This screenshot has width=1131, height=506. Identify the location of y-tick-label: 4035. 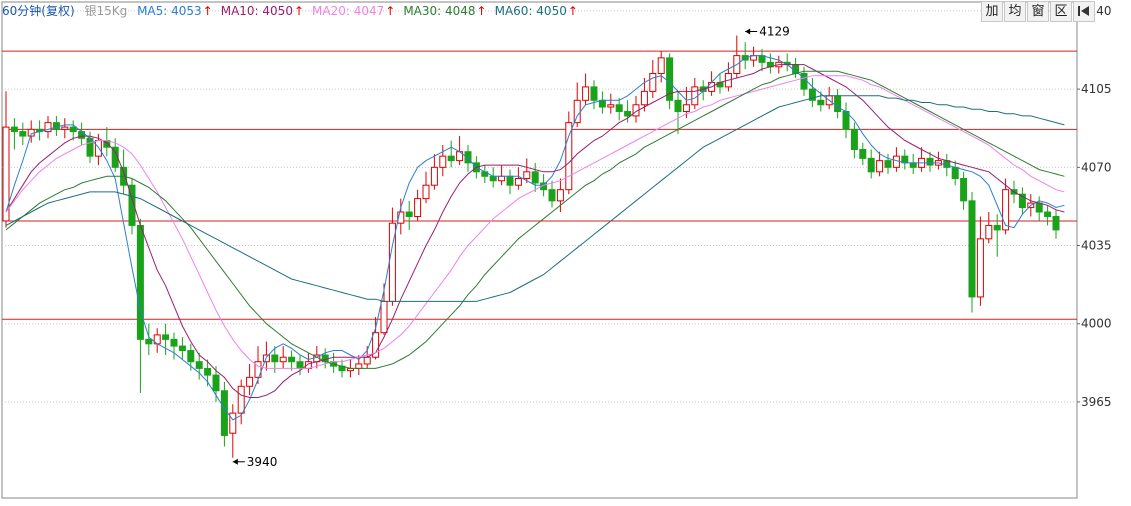
(1096, 246).